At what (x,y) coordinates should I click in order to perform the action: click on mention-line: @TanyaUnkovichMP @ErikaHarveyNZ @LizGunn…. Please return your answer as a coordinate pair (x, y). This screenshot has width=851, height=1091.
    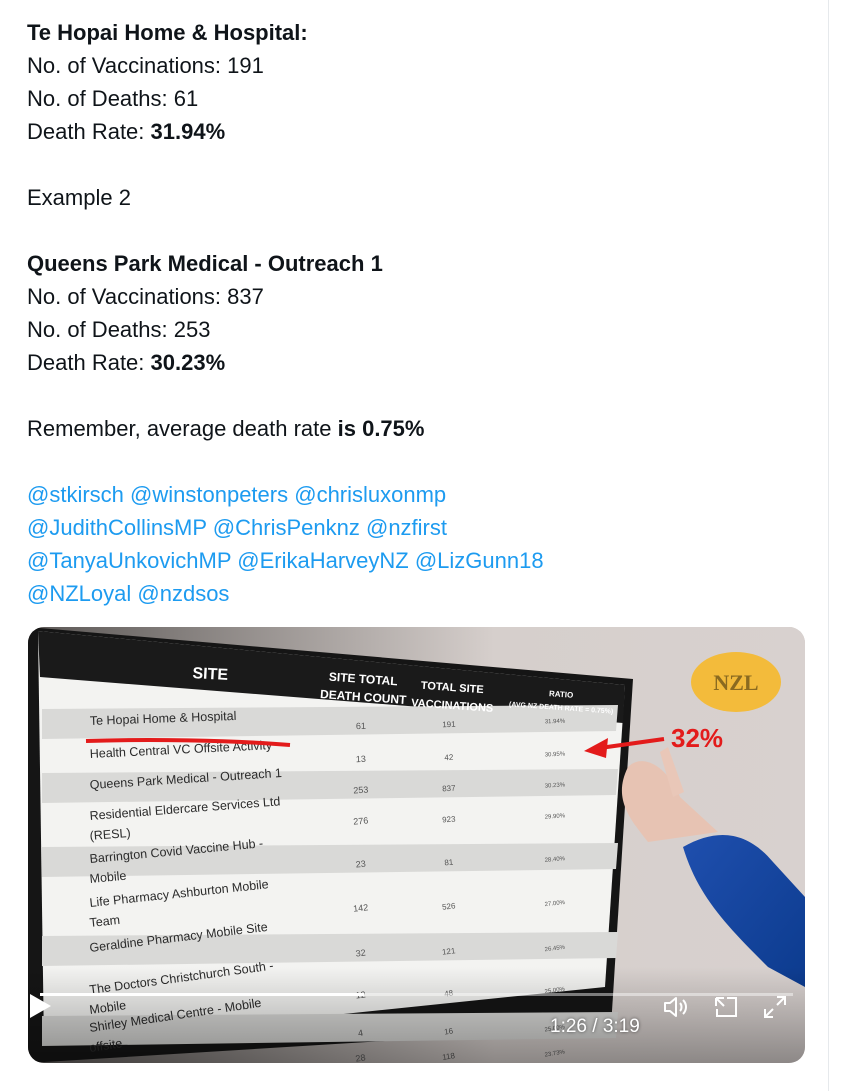
    Looking at the image, I should click on (422, 560).